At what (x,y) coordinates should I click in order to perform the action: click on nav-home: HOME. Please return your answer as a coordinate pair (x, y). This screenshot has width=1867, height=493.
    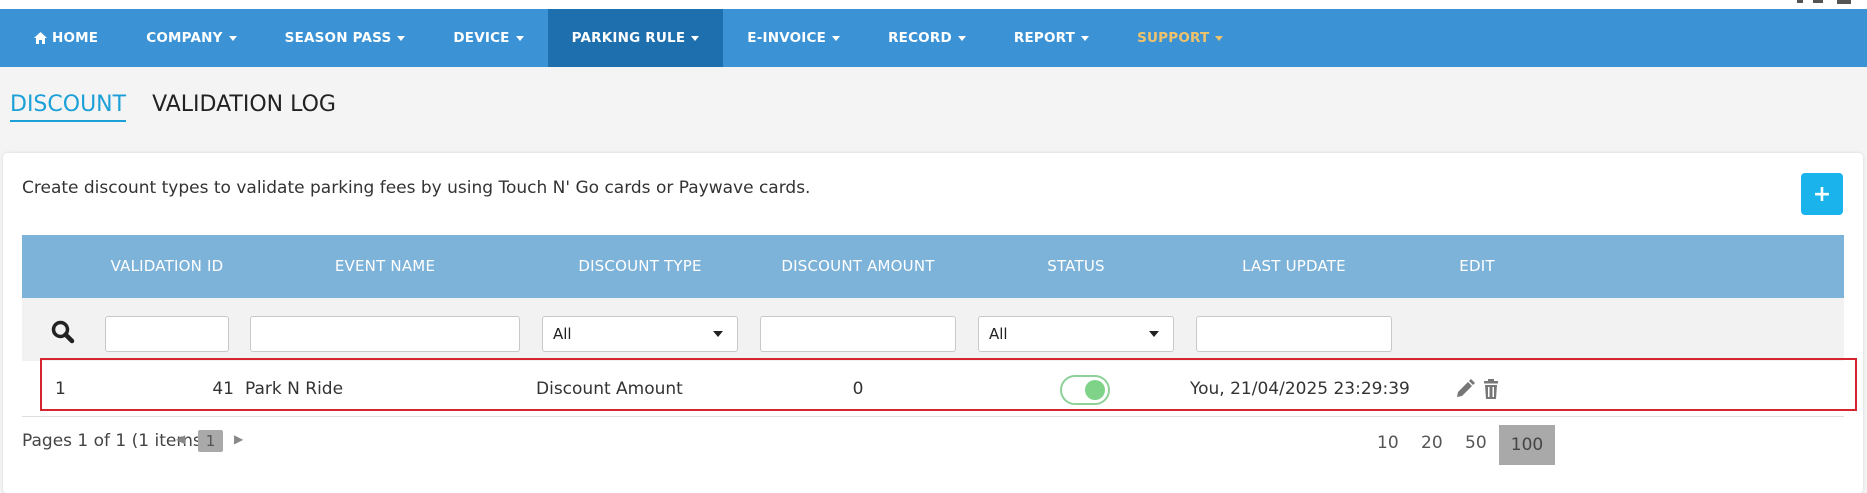
    Looking at the image, I should click on (66, 38).